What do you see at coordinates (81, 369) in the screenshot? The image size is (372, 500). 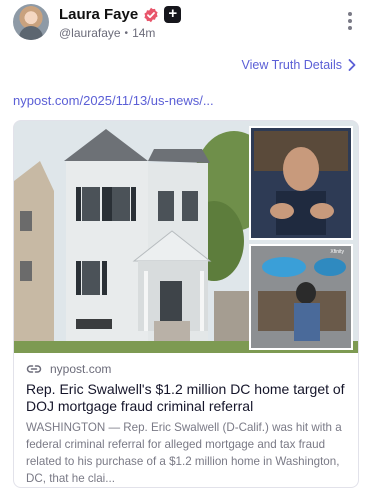 I see `card-source: nypost.com` at bounding box center [81, 369].